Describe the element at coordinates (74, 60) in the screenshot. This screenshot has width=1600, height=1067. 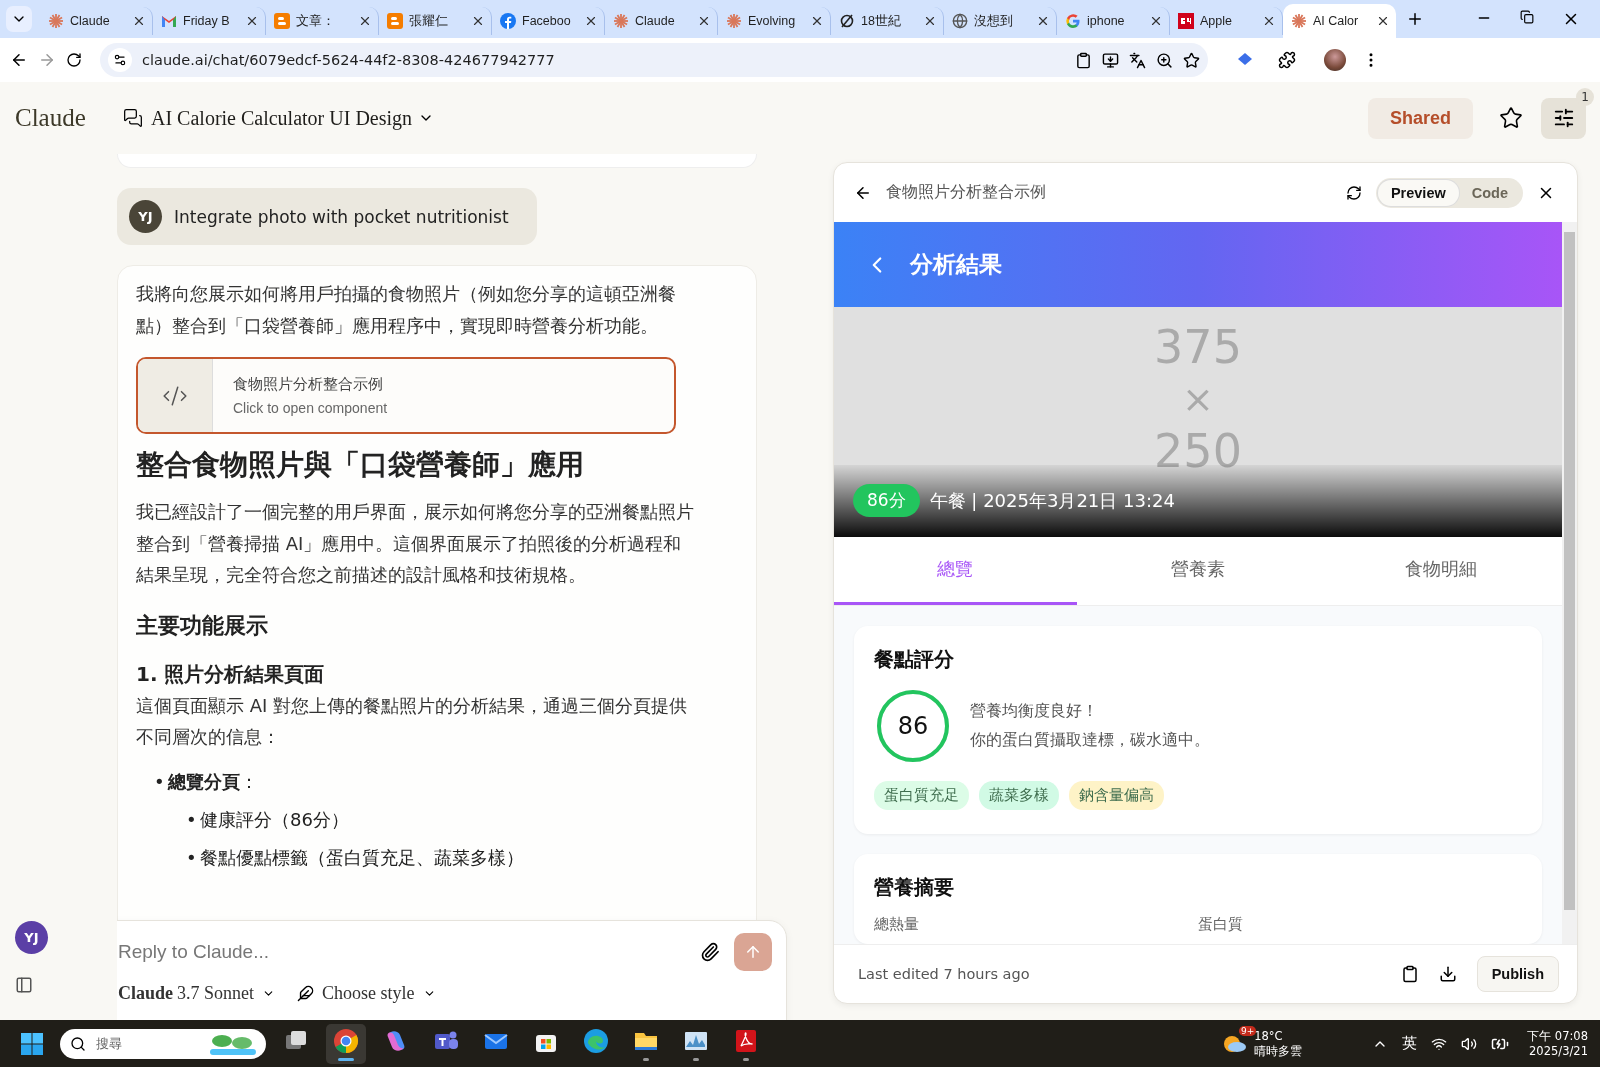
I see `reload-icon` at that location.